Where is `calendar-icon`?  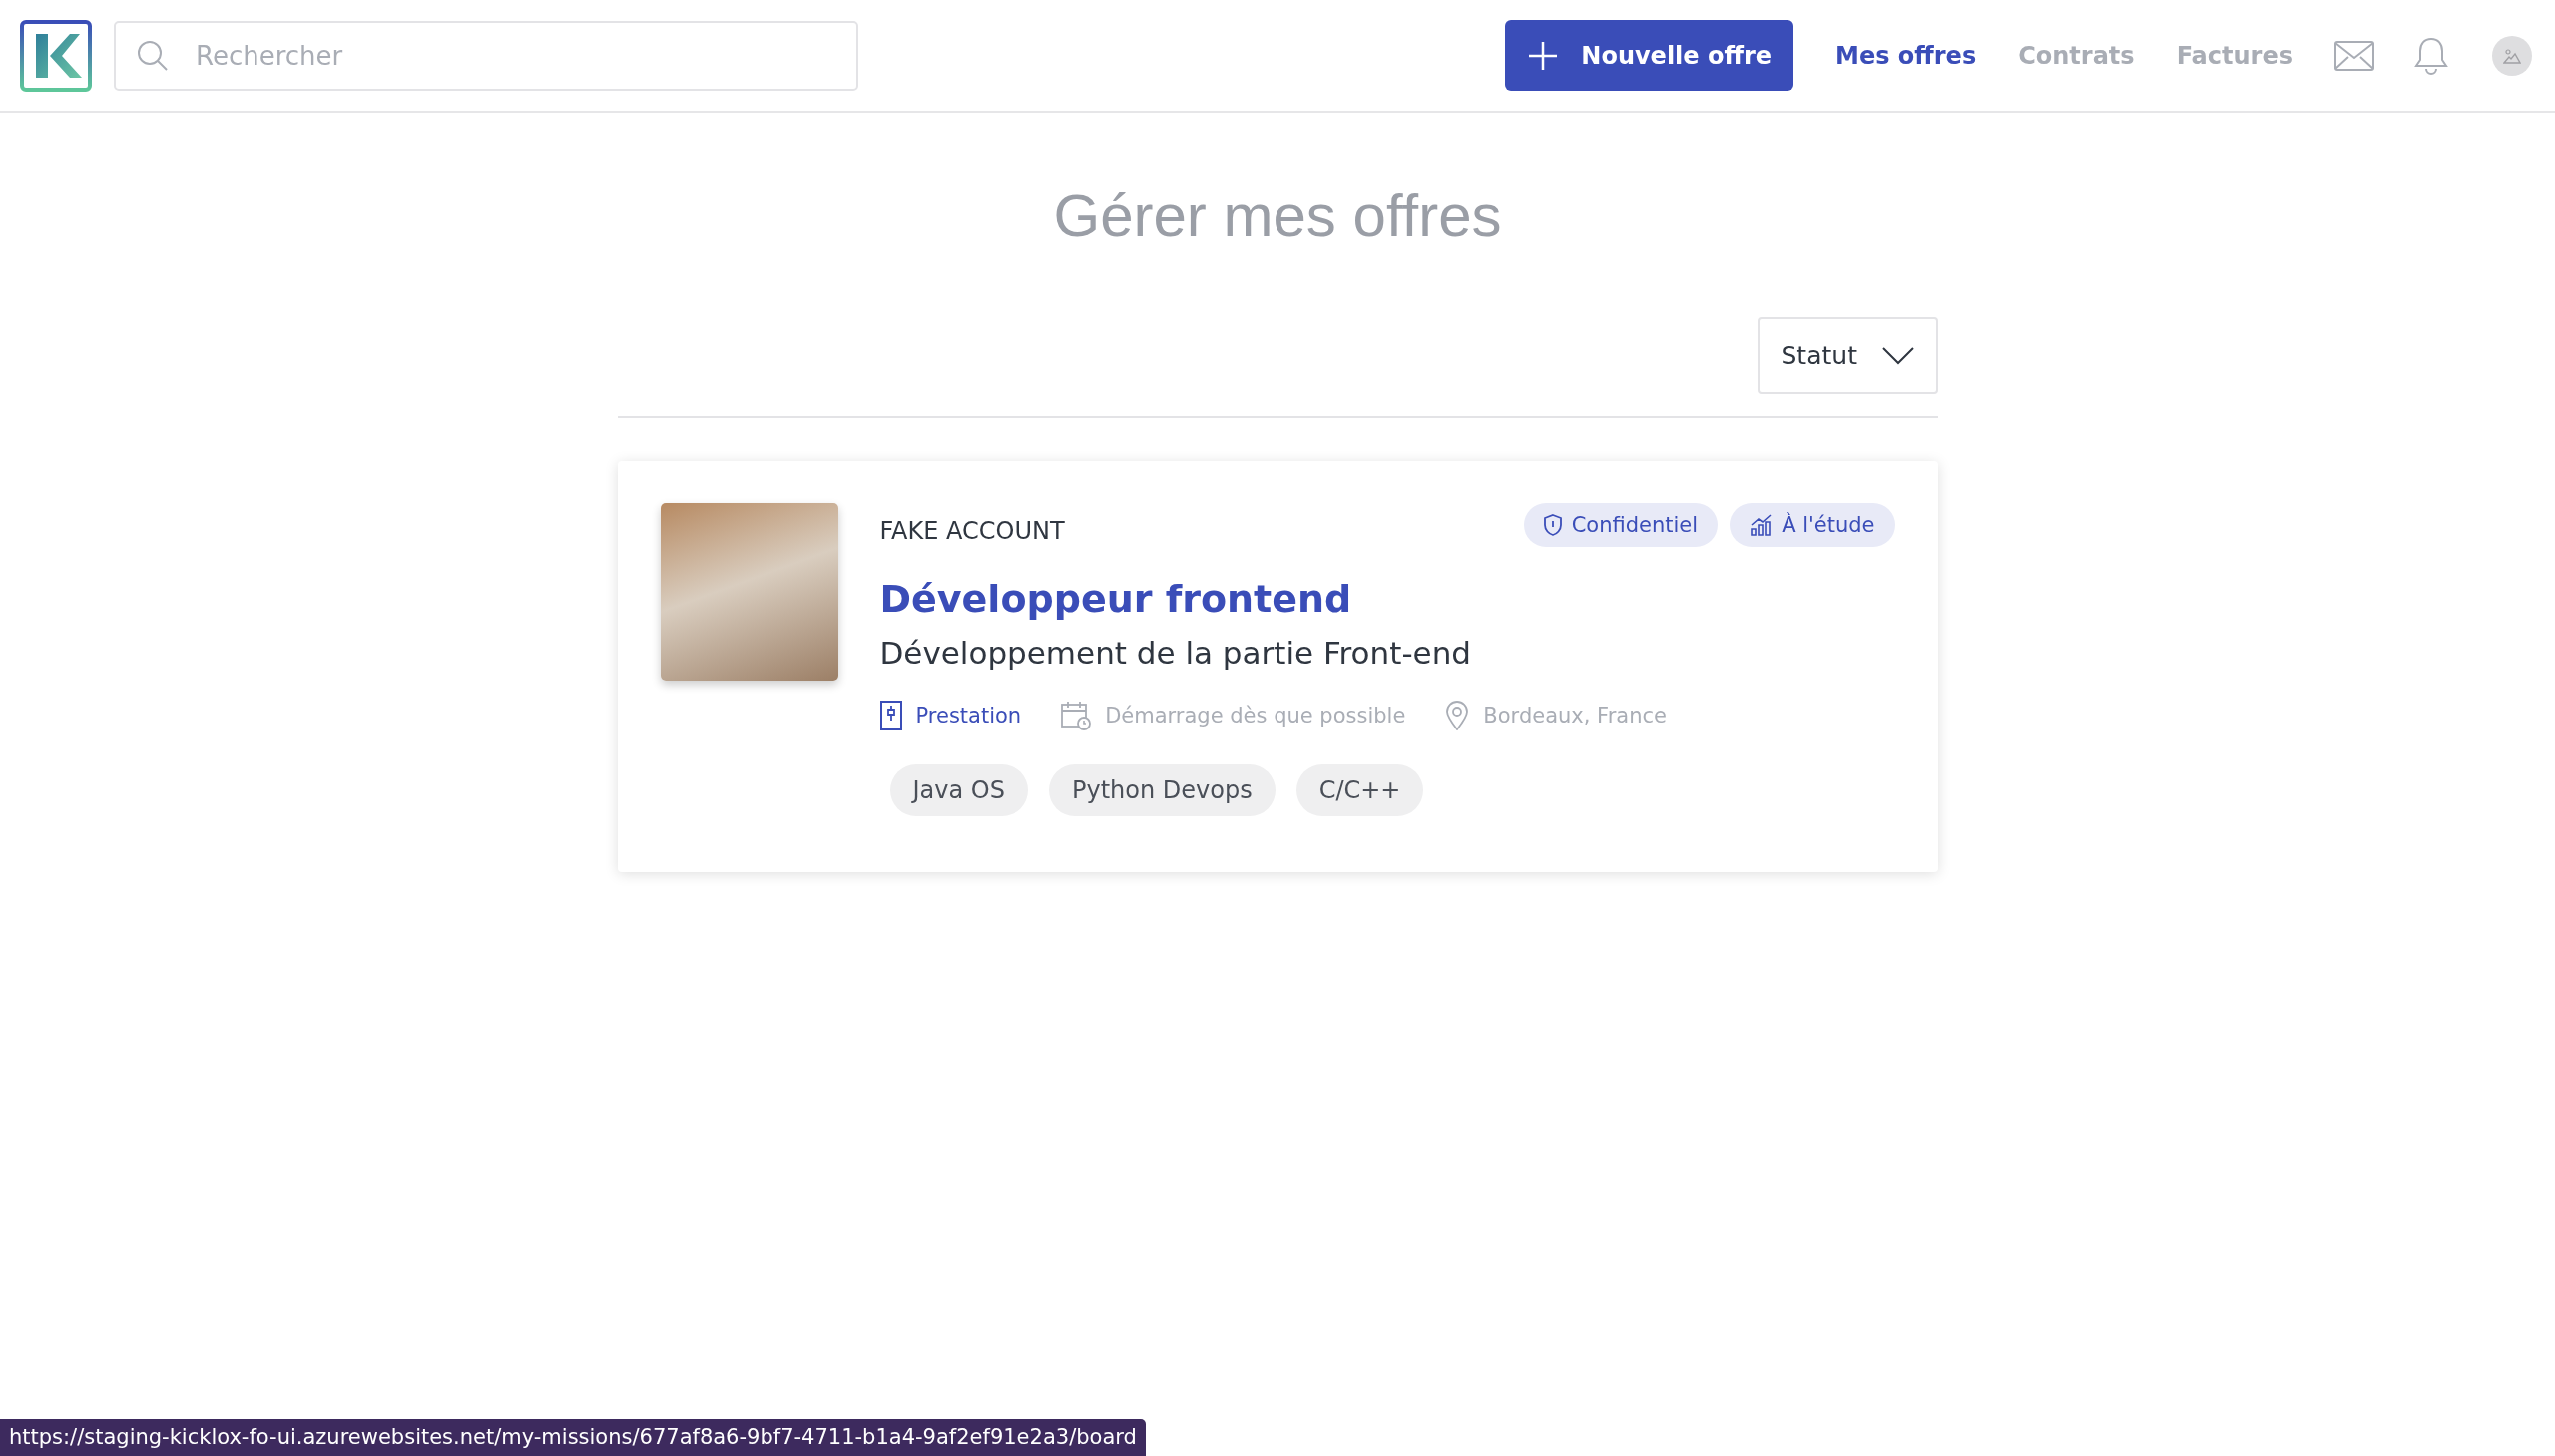 calendar-icon is located at coordinates (1076, 715).